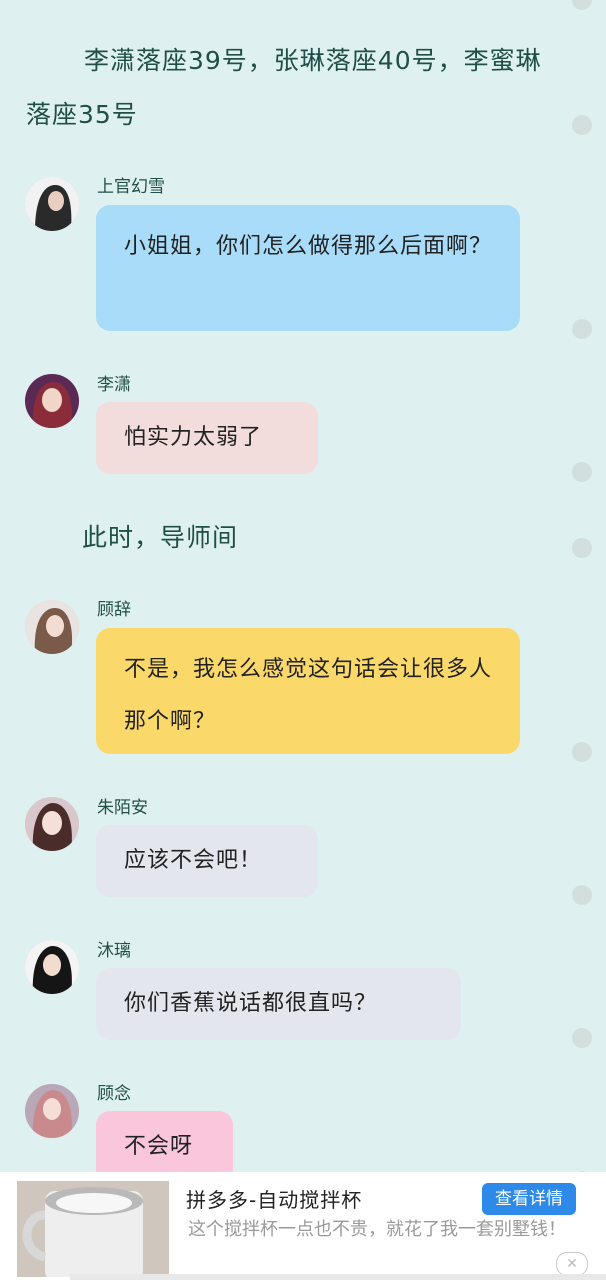  I want to click on message-bubble: 不是，我怎么感觉这句话会让很多人那个啊？, so click(308, 691).